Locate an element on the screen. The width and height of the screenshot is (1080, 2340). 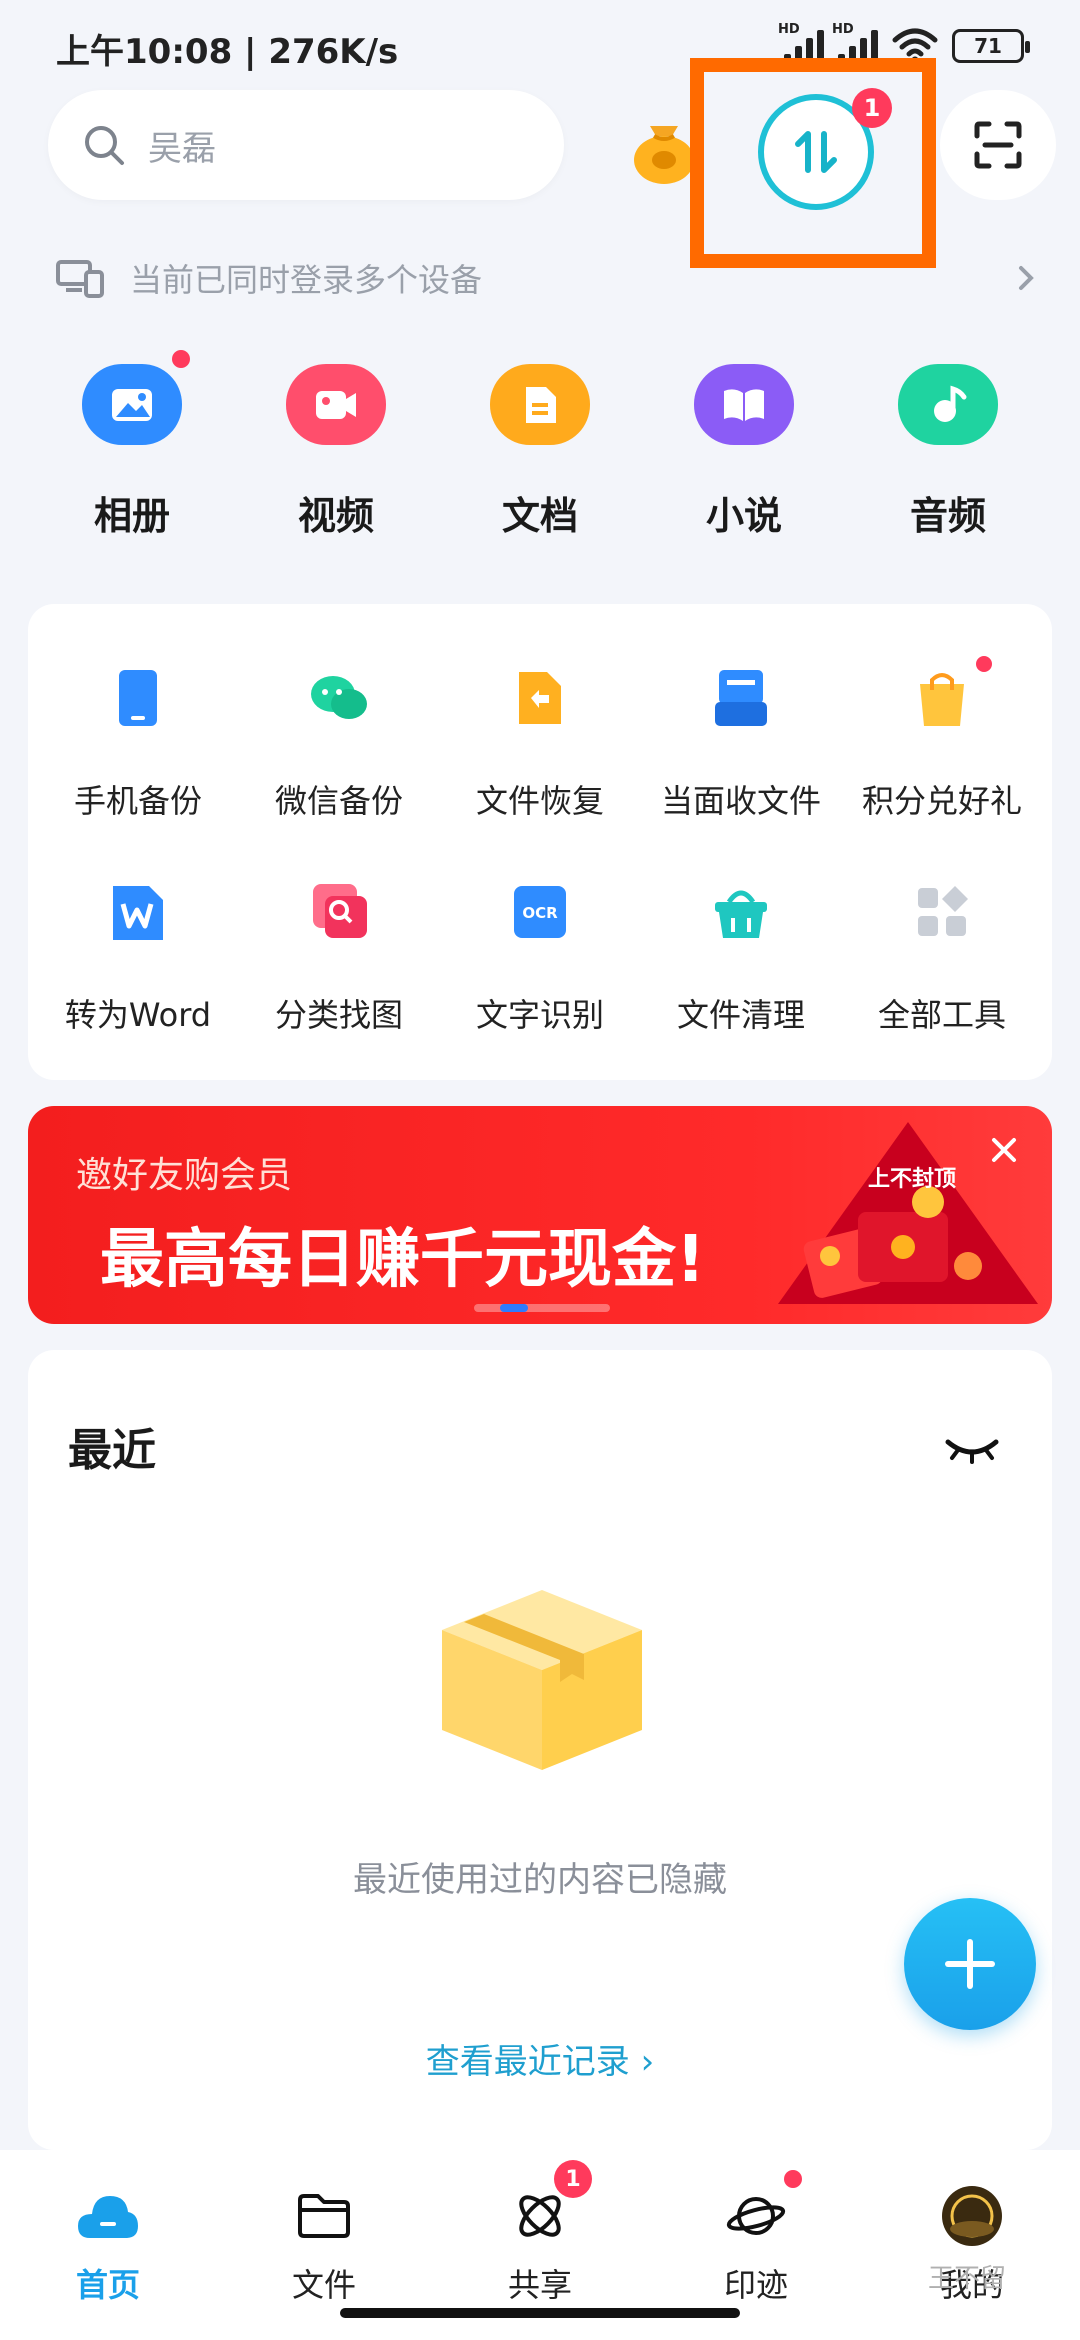
tool-file-clean: 文件清理 is located at coordinates (741, 958).